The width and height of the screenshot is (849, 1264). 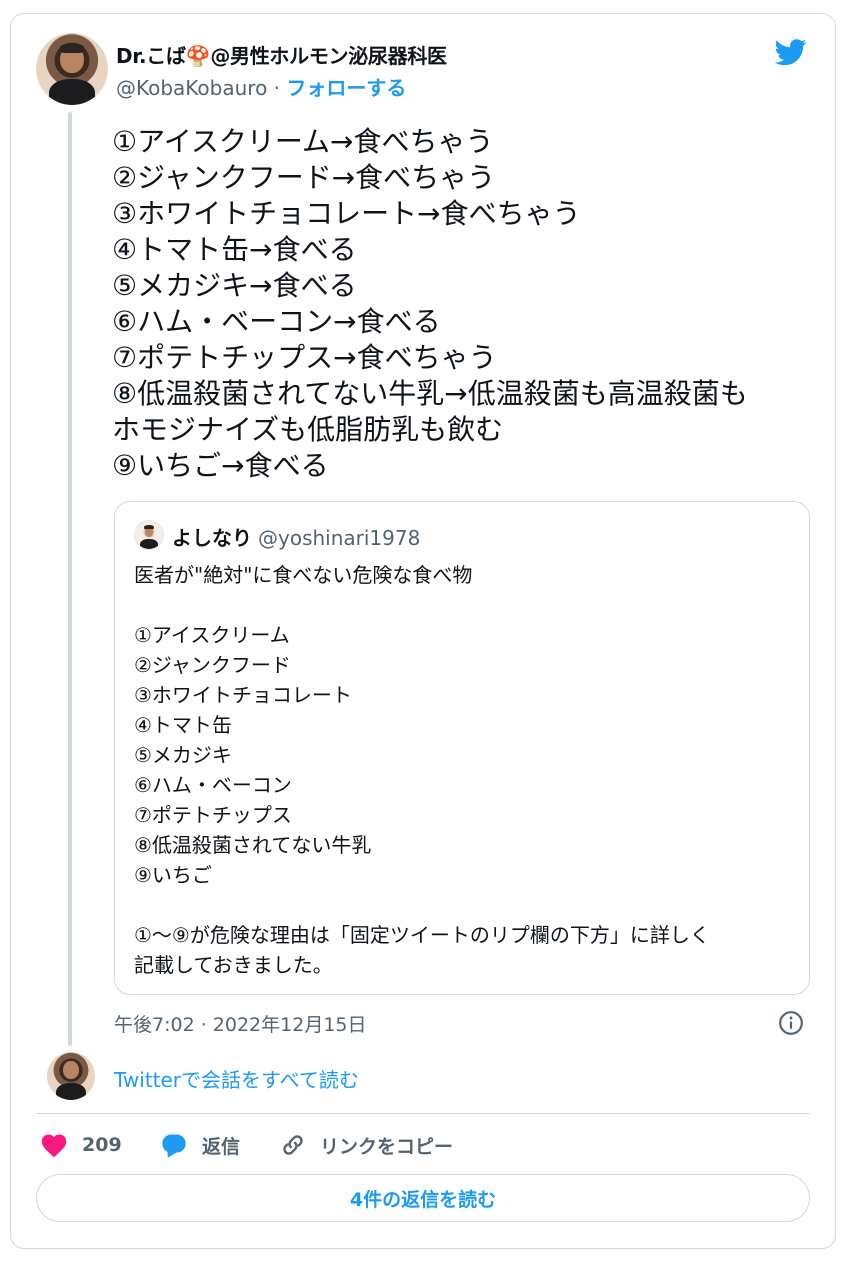 What do you see at coordinates (183, 725) in the screenshot?
I see `quoted-line: ④トマト缶` at bounding box center [183, 725].